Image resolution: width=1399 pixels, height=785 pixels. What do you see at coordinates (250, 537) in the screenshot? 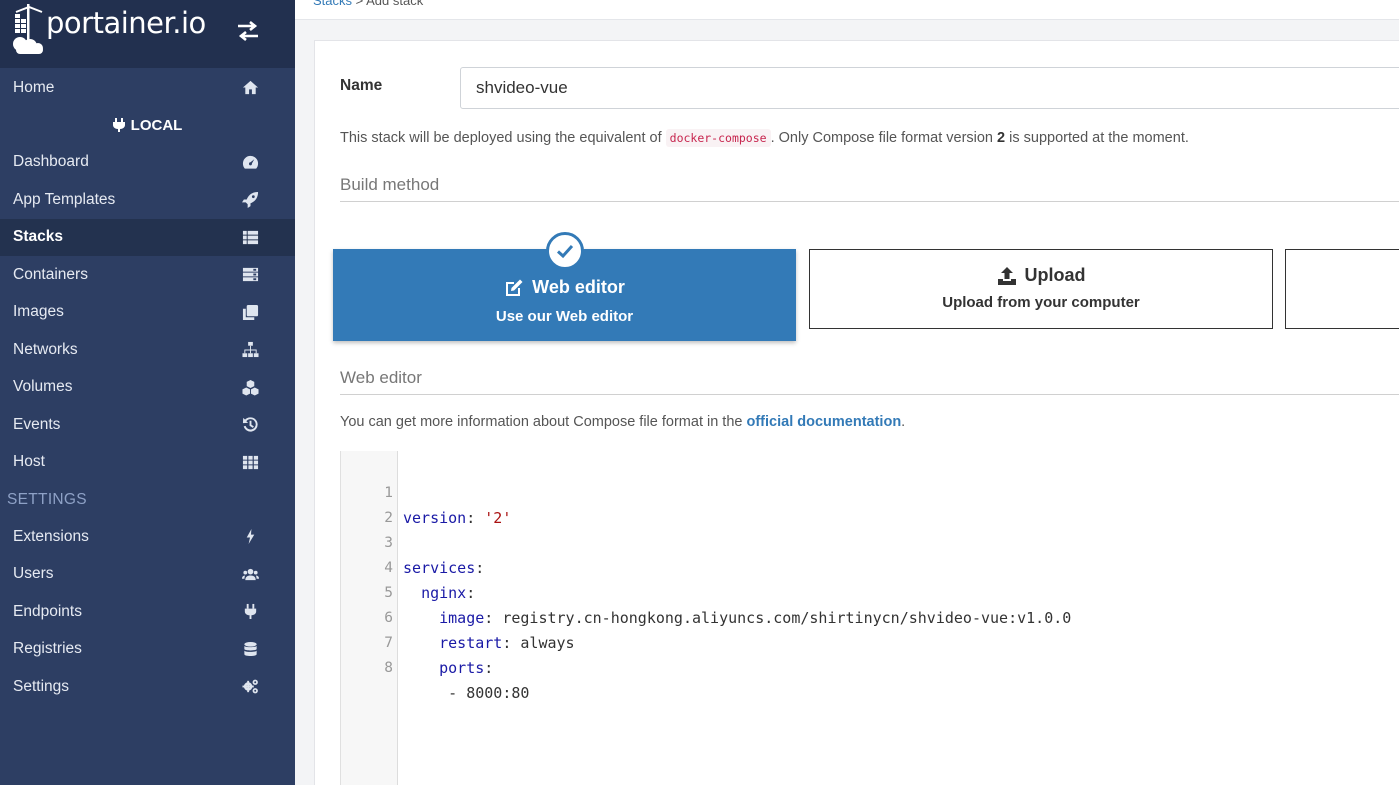
I see `bolt-icon` at bounding box center [250, 537].